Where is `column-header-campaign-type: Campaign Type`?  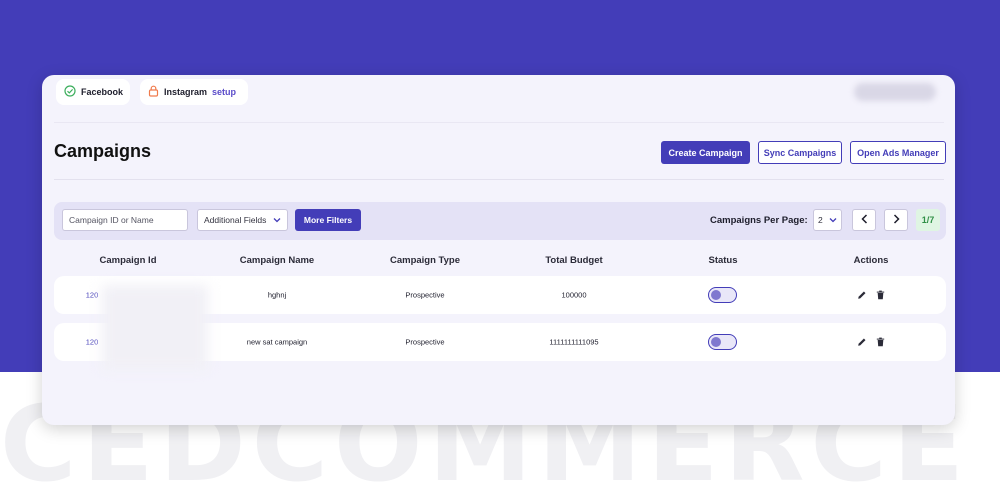 column-header-campaign-type: Campaign Type is located at coordinates (425, 260).